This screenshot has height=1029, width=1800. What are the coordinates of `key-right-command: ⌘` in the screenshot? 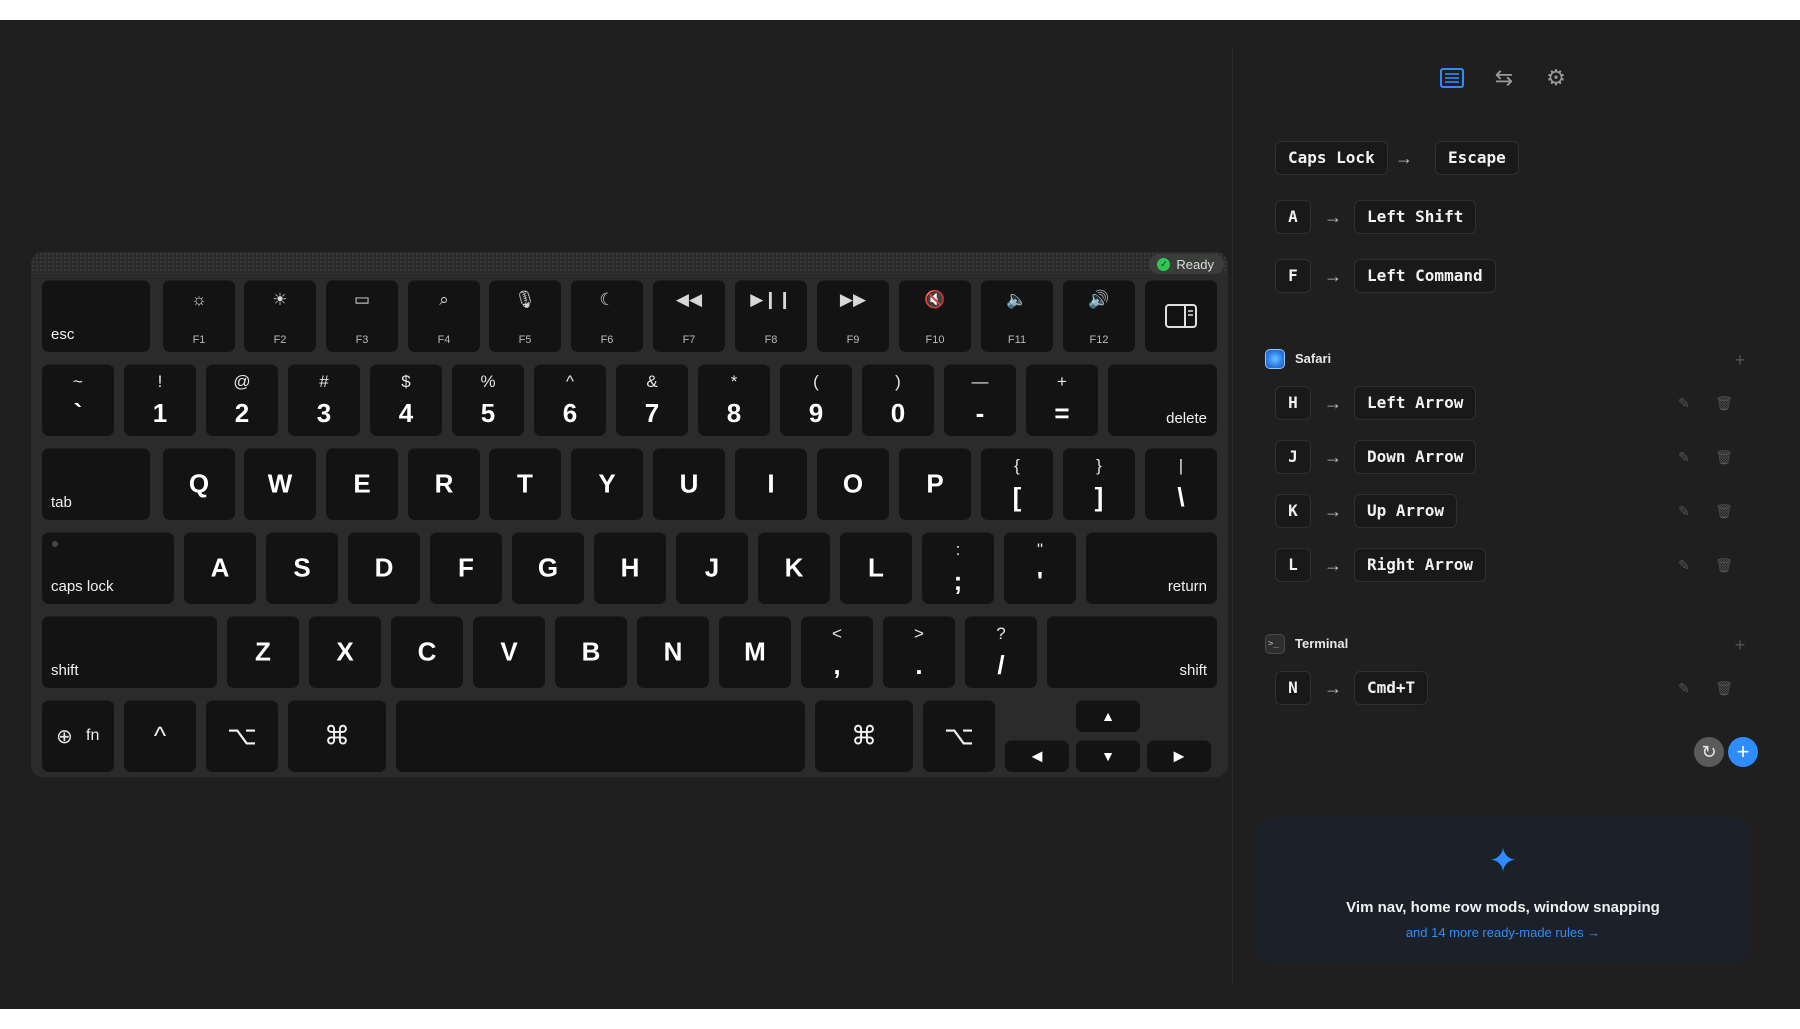 It's located at (864, 736).